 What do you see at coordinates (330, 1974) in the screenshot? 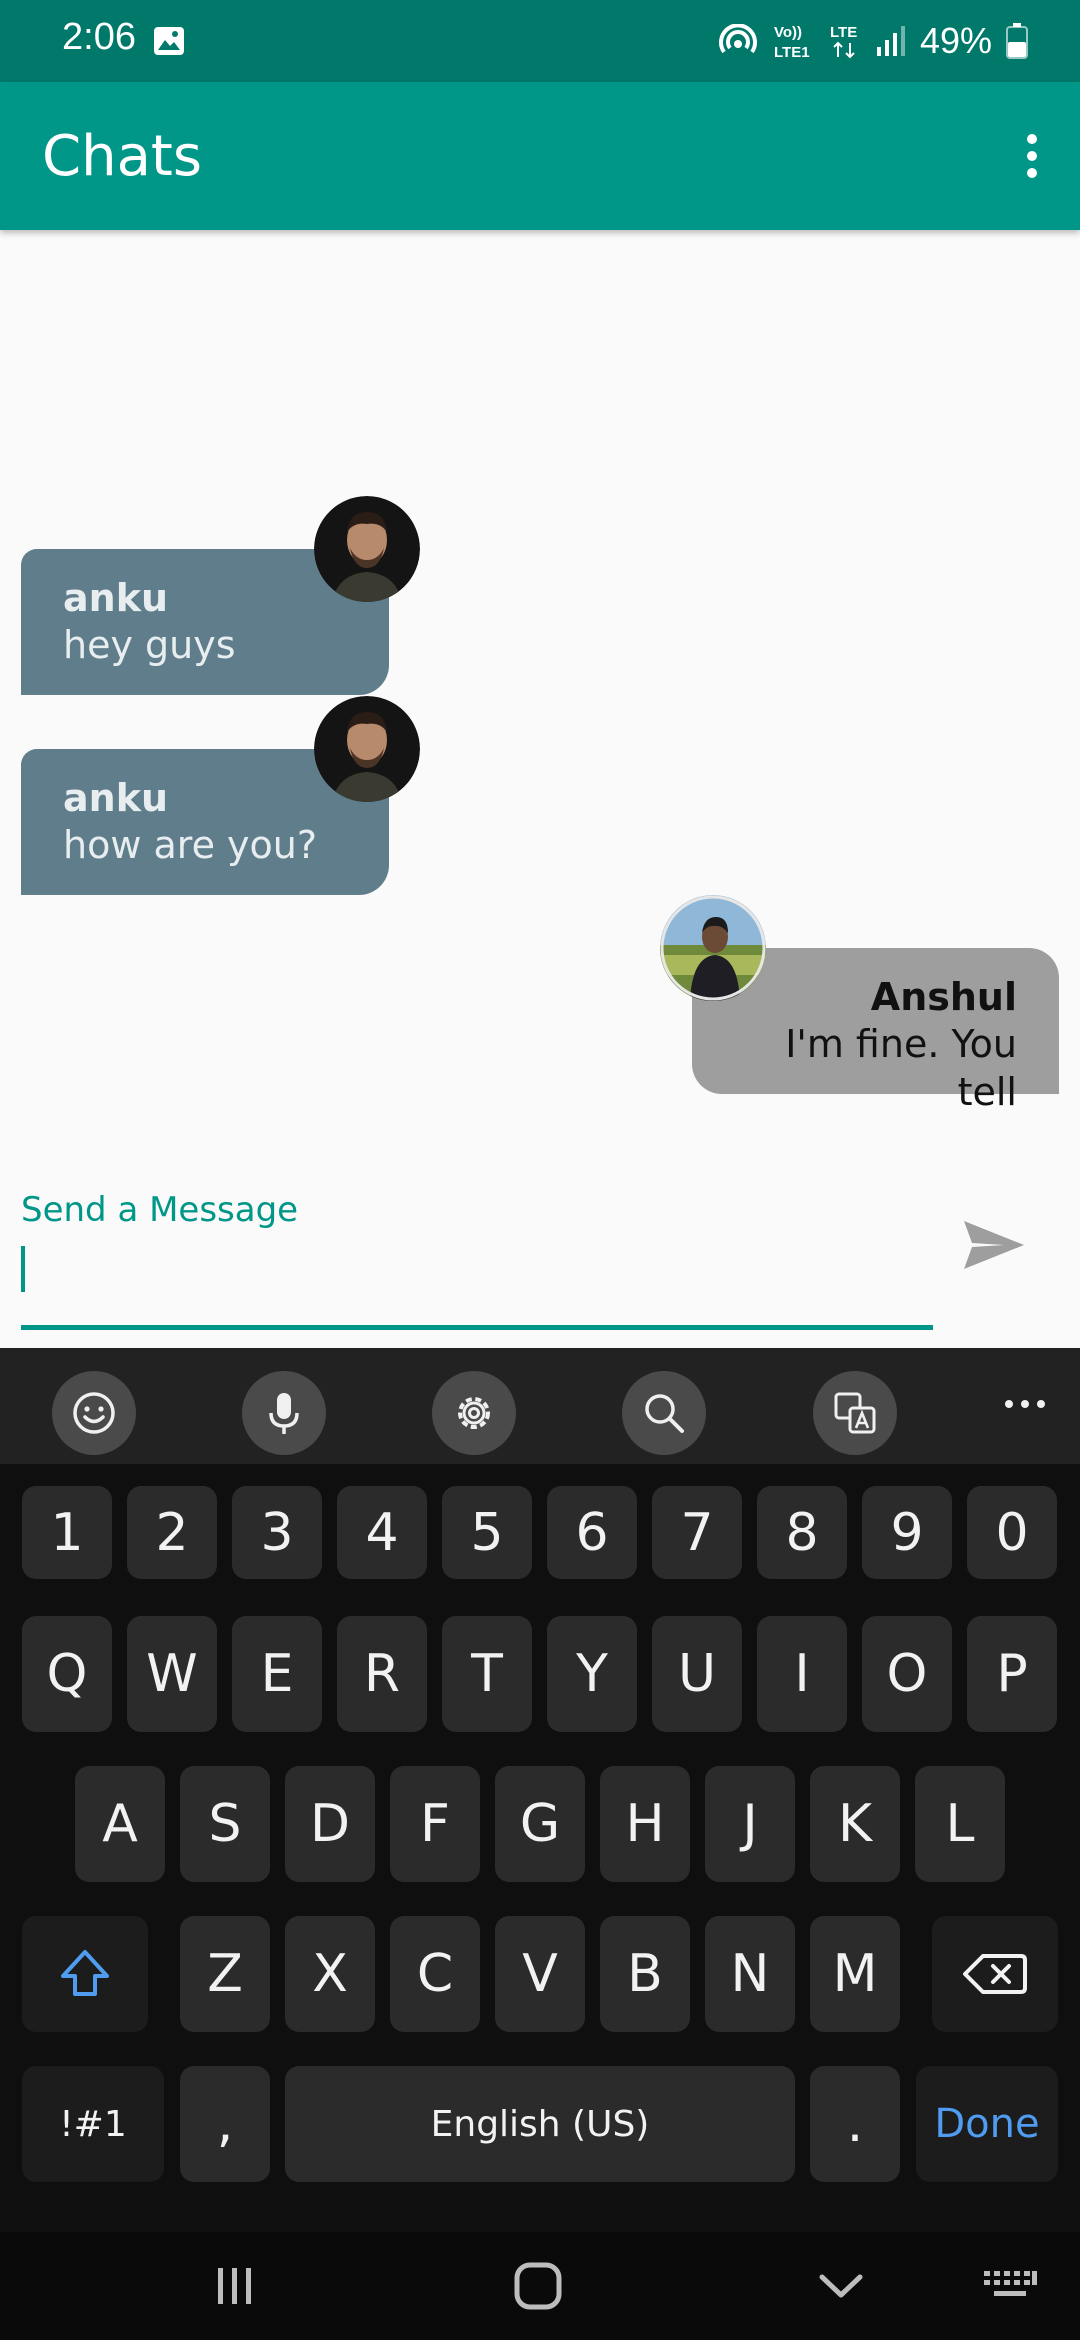
I see `key-x: X` at bounding box center [330, 1974].